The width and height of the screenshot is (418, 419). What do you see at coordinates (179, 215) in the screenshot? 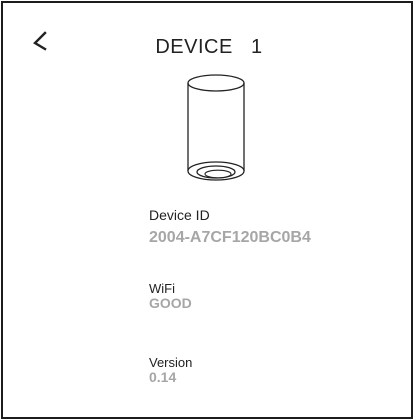
I see `device-id-label: Device ID` at bounding box center [179, 215].